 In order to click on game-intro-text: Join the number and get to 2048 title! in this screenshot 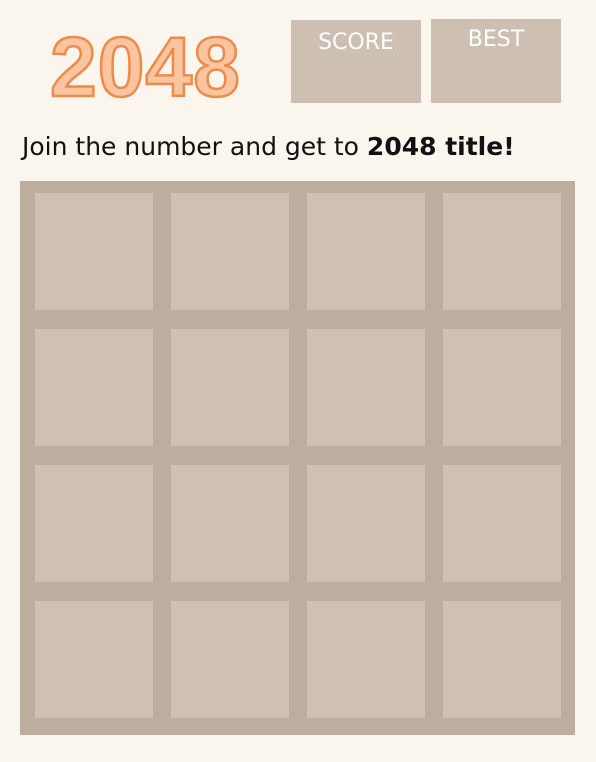, I will do `click(268, 147)`.